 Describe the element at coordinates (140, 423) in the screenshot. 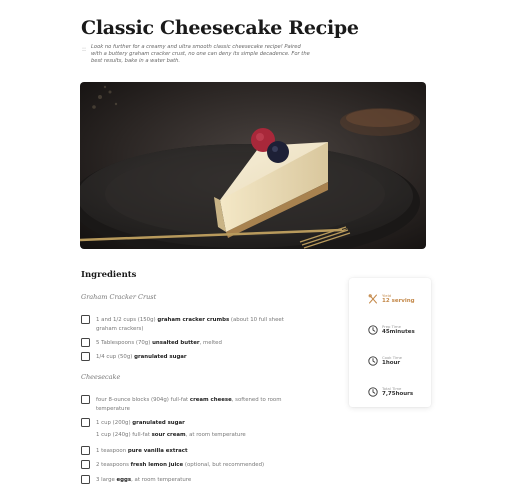

I see `ingredient-text: 1 cup (200g) granulated sugar` at that location.